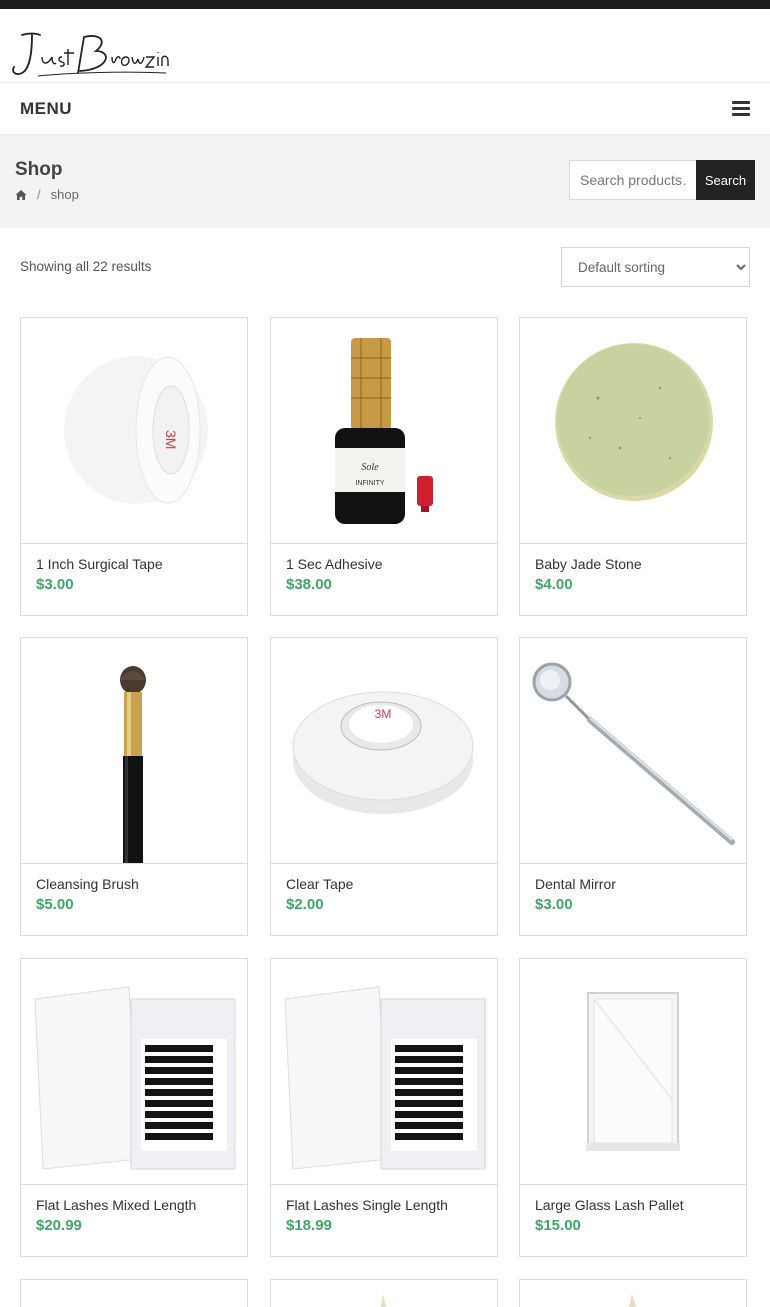 This screenshot has height=1307, width=770. What do you see at coordinates (384, 751) in the screenshot?
I see `clear-tape-image: 3M` at bounding box center [384, 751].